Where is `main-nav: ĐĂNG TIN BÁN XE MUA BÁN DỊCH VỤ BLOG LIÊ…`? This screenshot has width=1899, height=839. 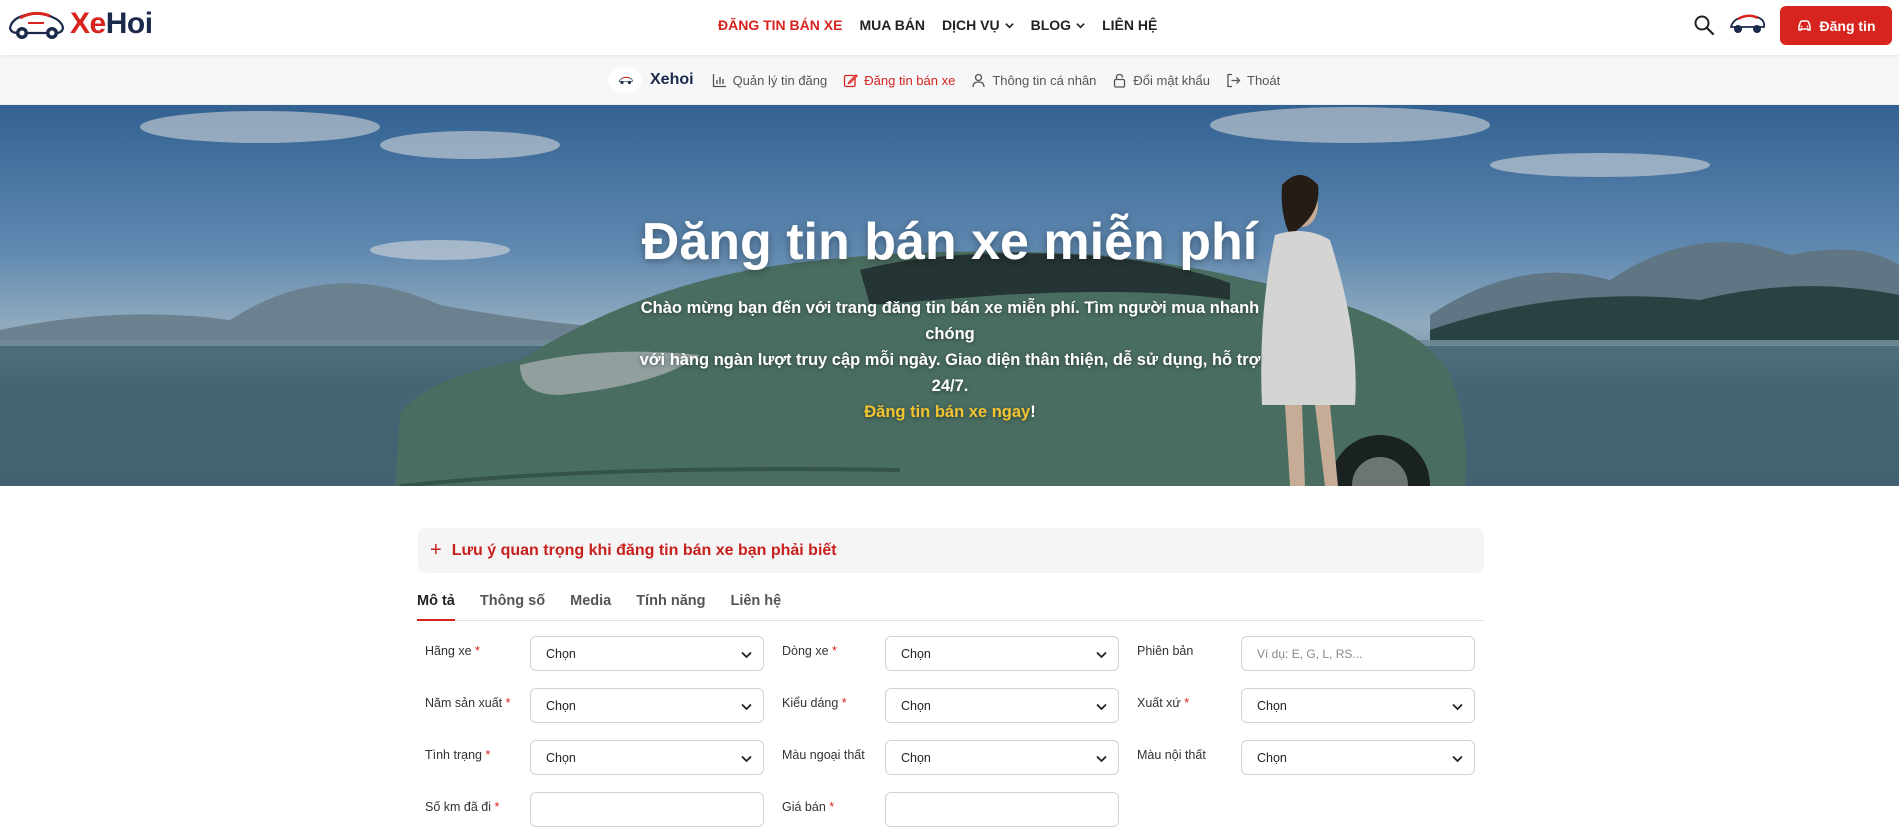
main-nav: ĐĂNG TIN BÁN XE MUA BÁN DỊCH VỤ BLOG LIÊ… is located at coordinates (937, 25).